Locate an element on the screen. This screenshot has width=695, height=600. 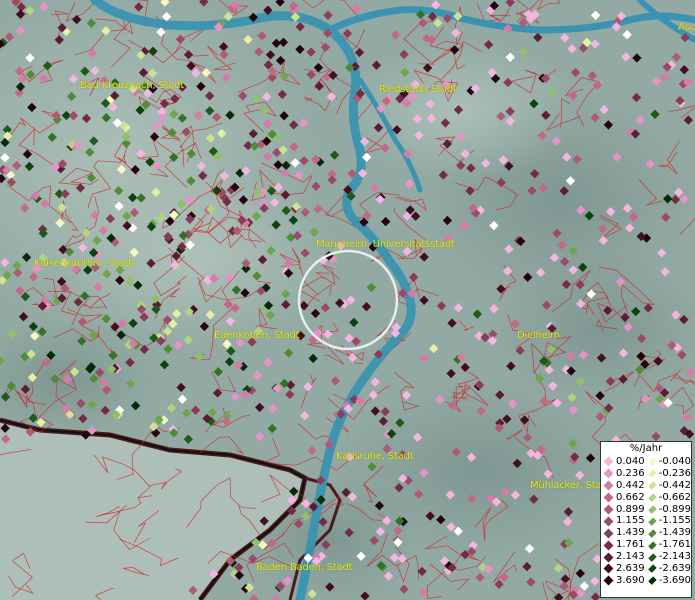
legend-label: -1.761 is located at coordinates (674, 545).